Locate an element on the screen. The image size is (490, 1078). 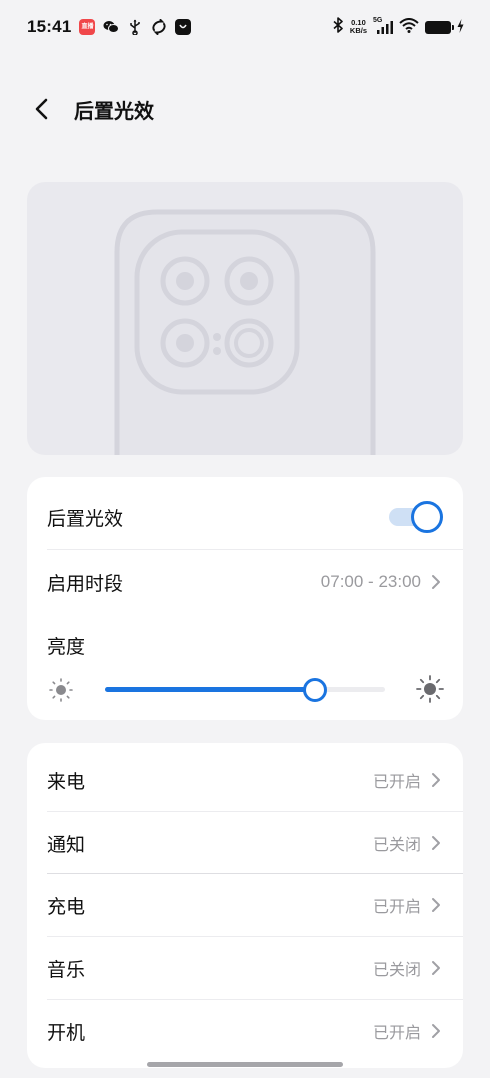
page-header: 后置光效 is located at coordinates (245, 109).